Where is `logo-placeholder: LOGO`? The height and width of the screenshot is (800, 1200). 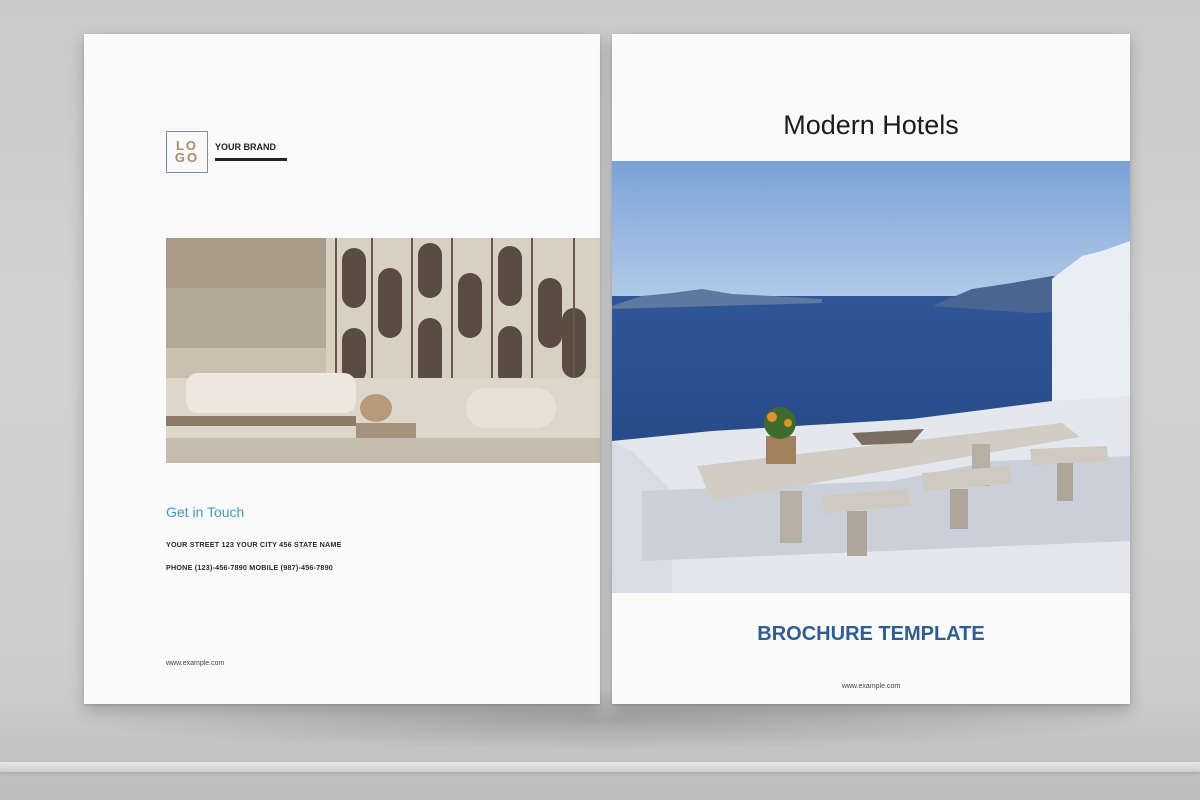
logo-placeholder: LOGO is located at coordinates (187, 152).